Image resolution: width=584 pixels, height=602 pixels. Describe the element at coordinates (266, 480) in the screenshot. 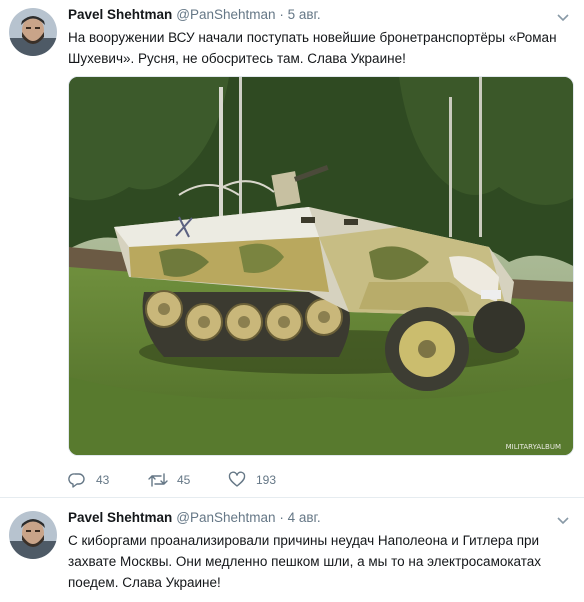

I see `like-count: 193` at that location.